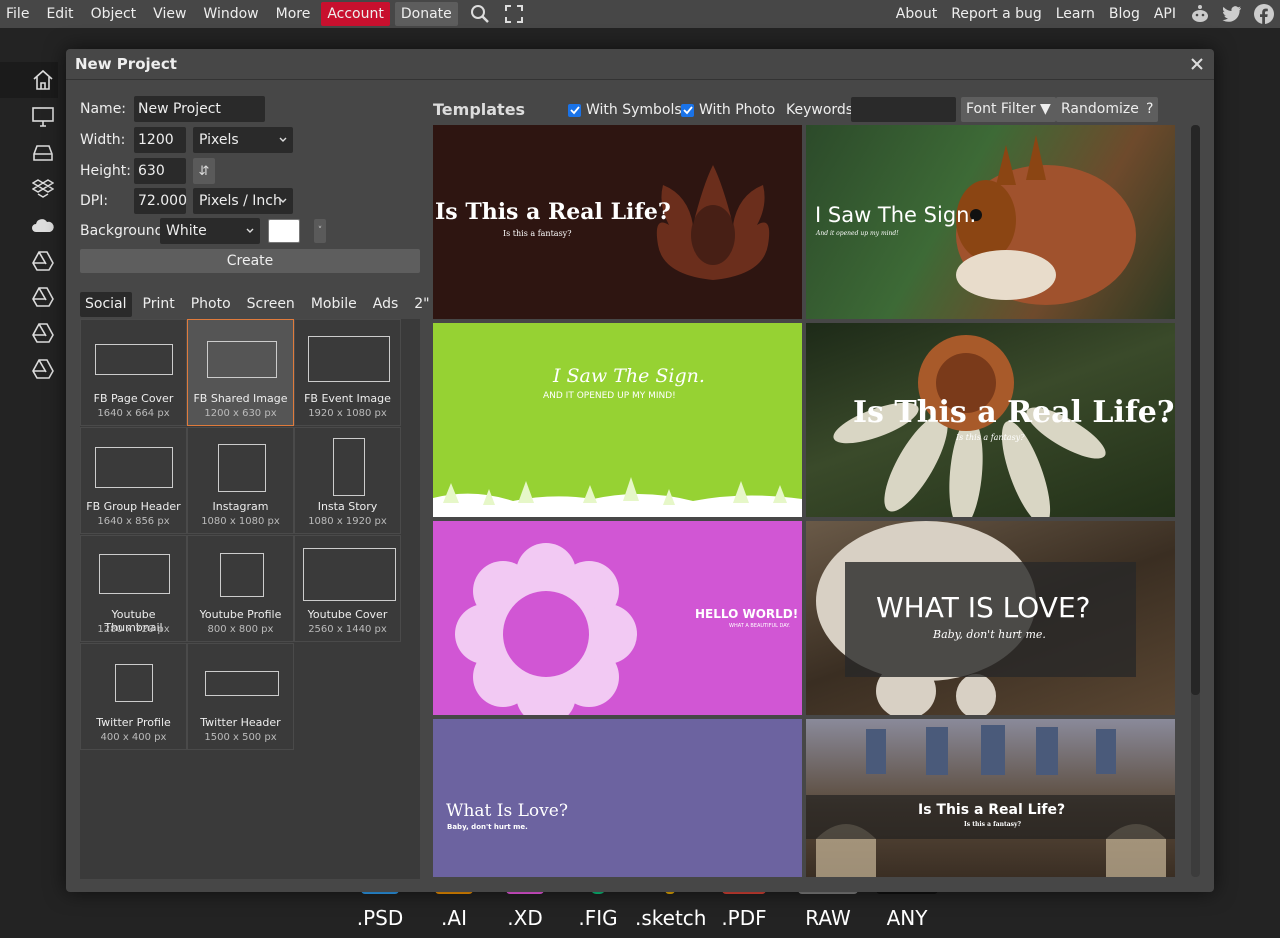 The height and width of the screenshot is (938, 1280). I want to click on dpi-unit-value: Pixels / Inch, so click(240, 201).